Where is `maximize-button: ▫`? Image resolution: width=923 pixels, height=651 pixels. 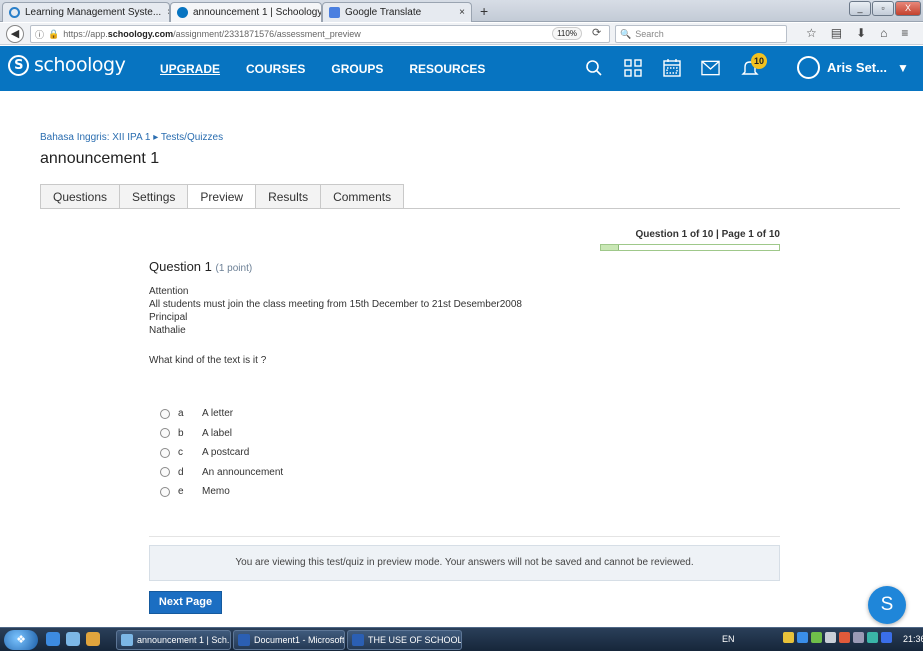 maximize-button: ▫ is located at coordinates (883, 8).